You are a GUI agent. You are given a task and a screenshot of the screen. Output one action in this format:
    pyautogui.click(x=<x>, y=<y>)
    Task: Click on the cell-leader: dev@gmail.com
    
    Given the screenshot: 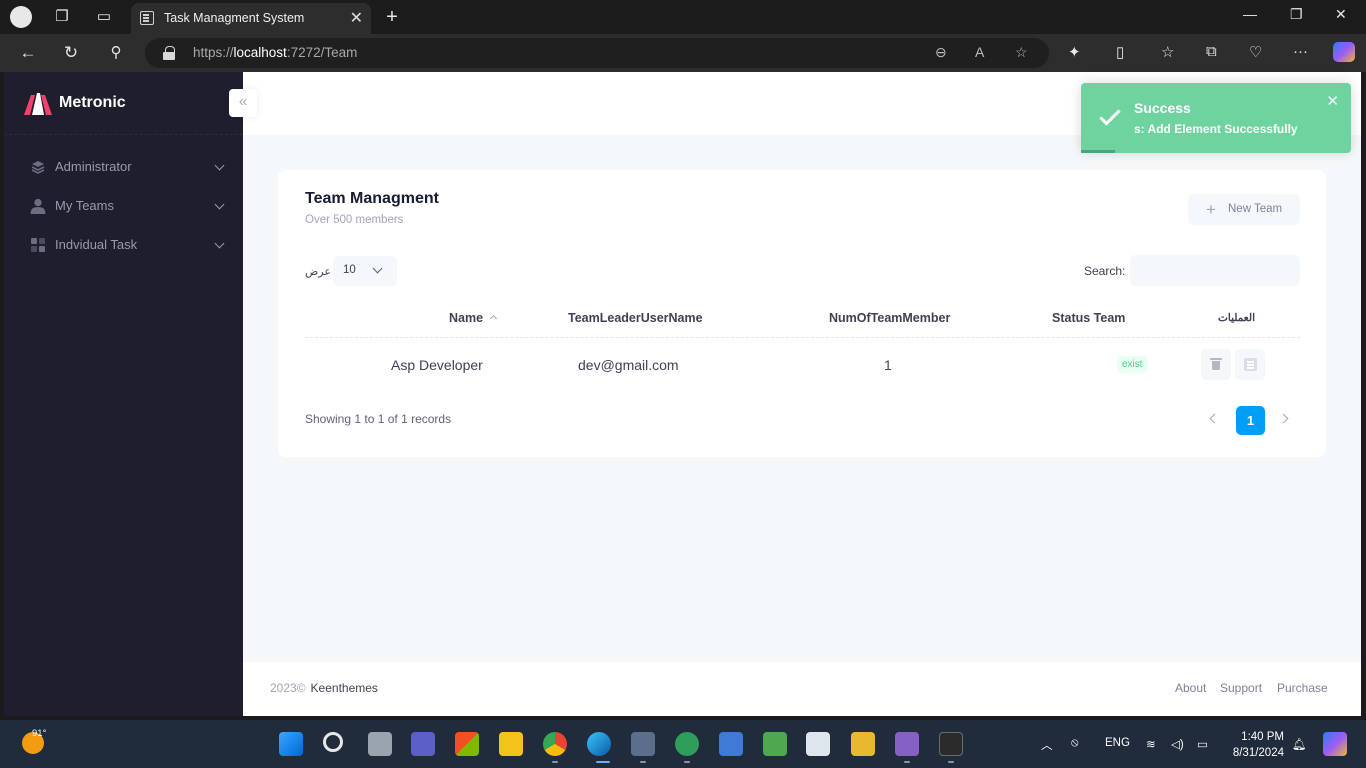 What is the action you would take?
    pyautogui.click(x=628, y=365)
    